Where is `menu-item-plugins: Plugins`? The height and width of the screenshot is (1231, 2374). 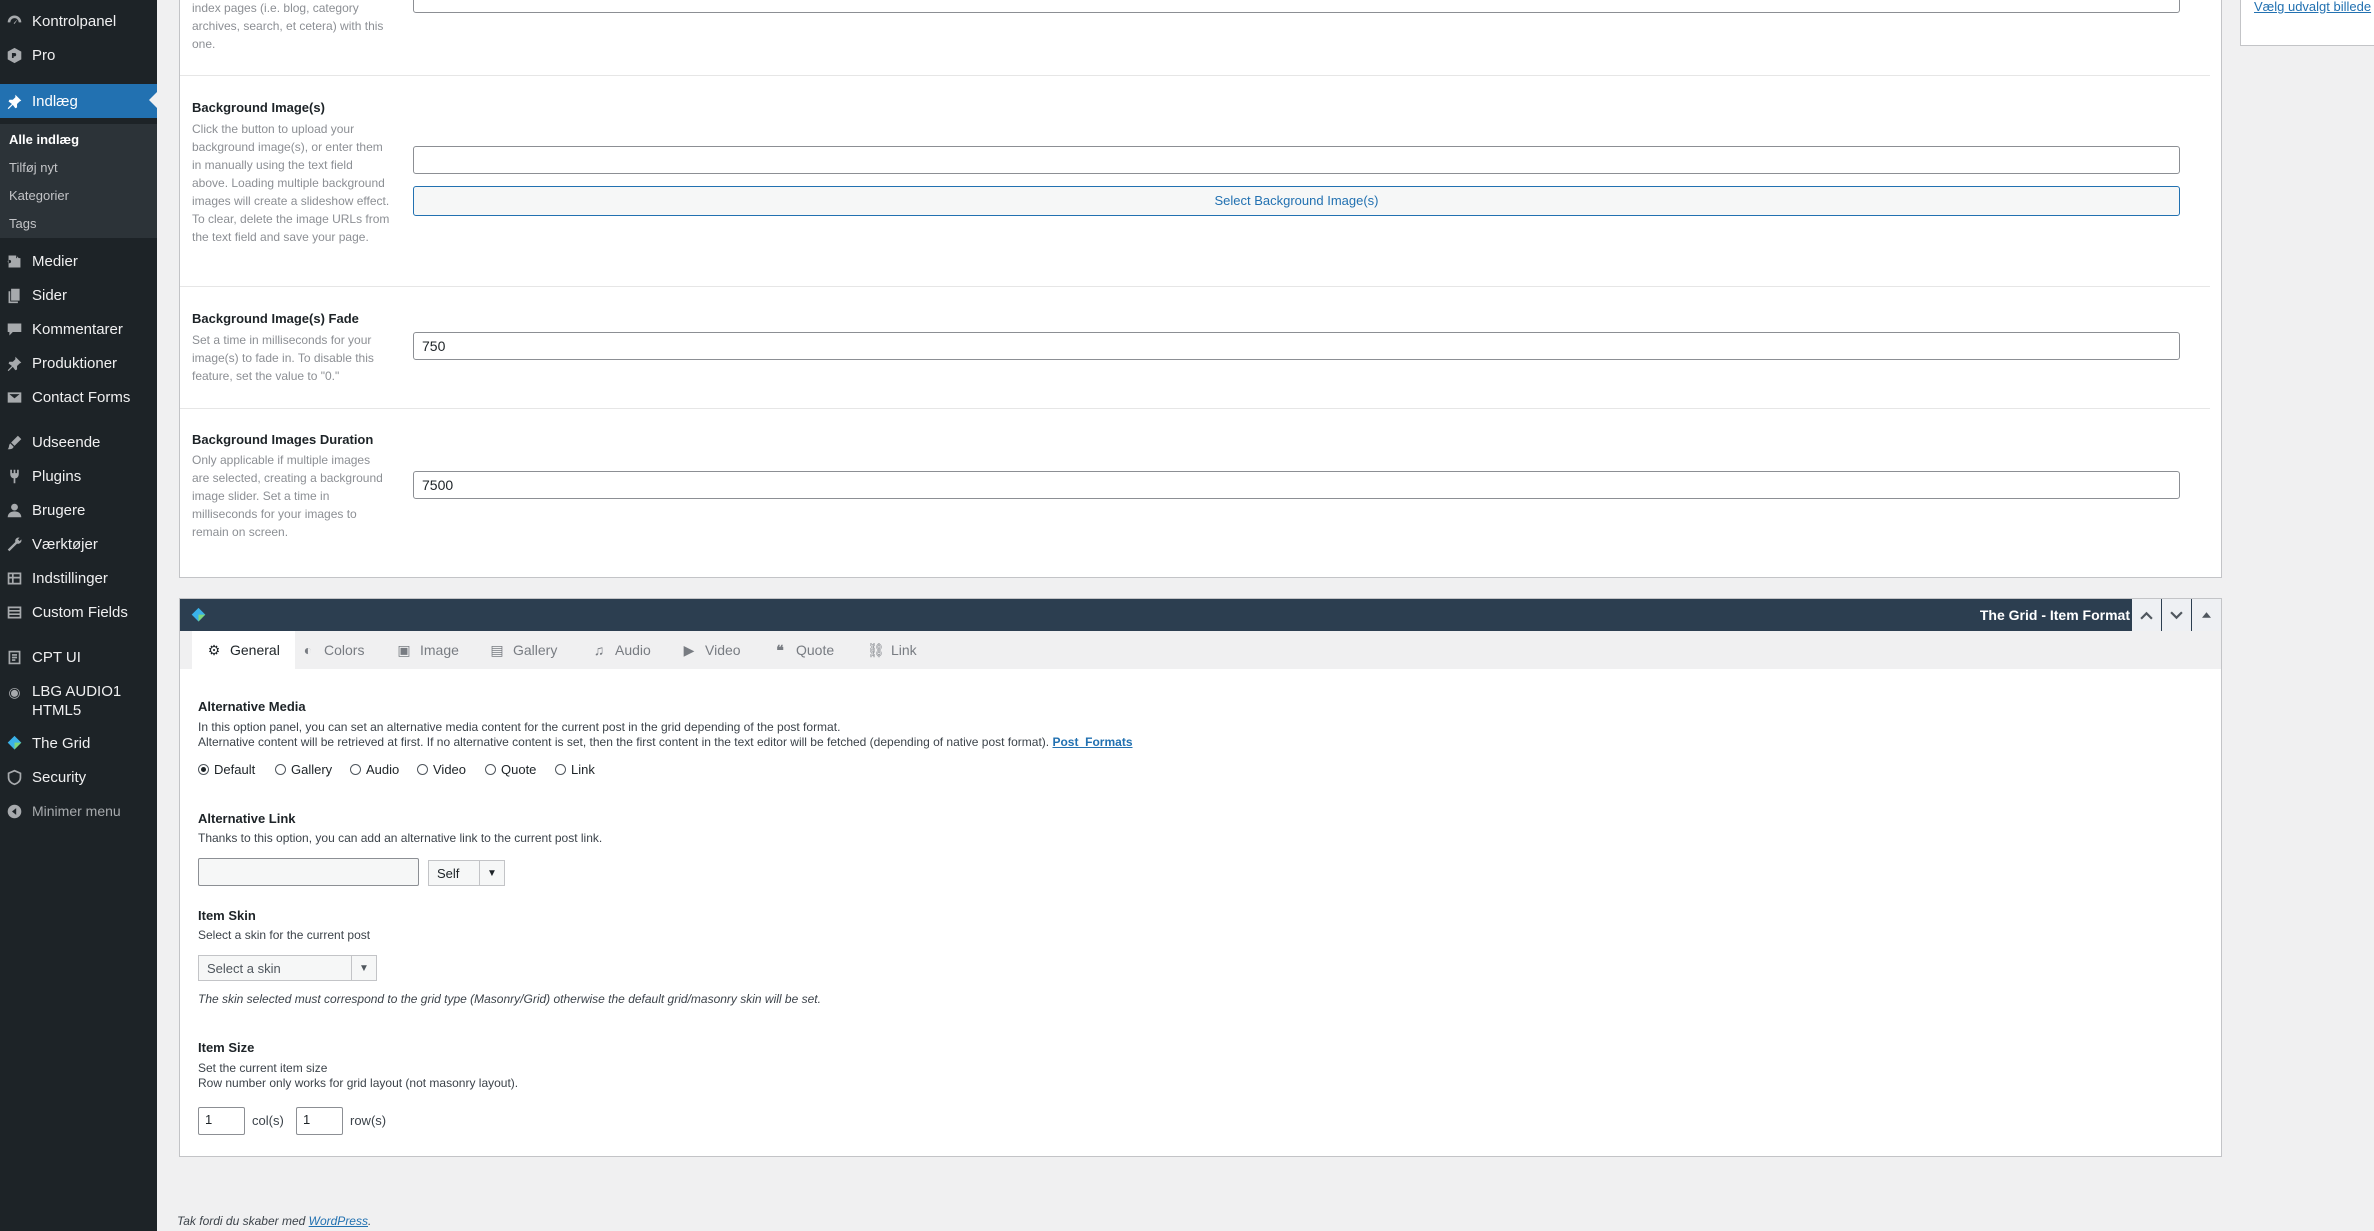 menu-item-plugins: Plugins is located at coordinates (78, 476).